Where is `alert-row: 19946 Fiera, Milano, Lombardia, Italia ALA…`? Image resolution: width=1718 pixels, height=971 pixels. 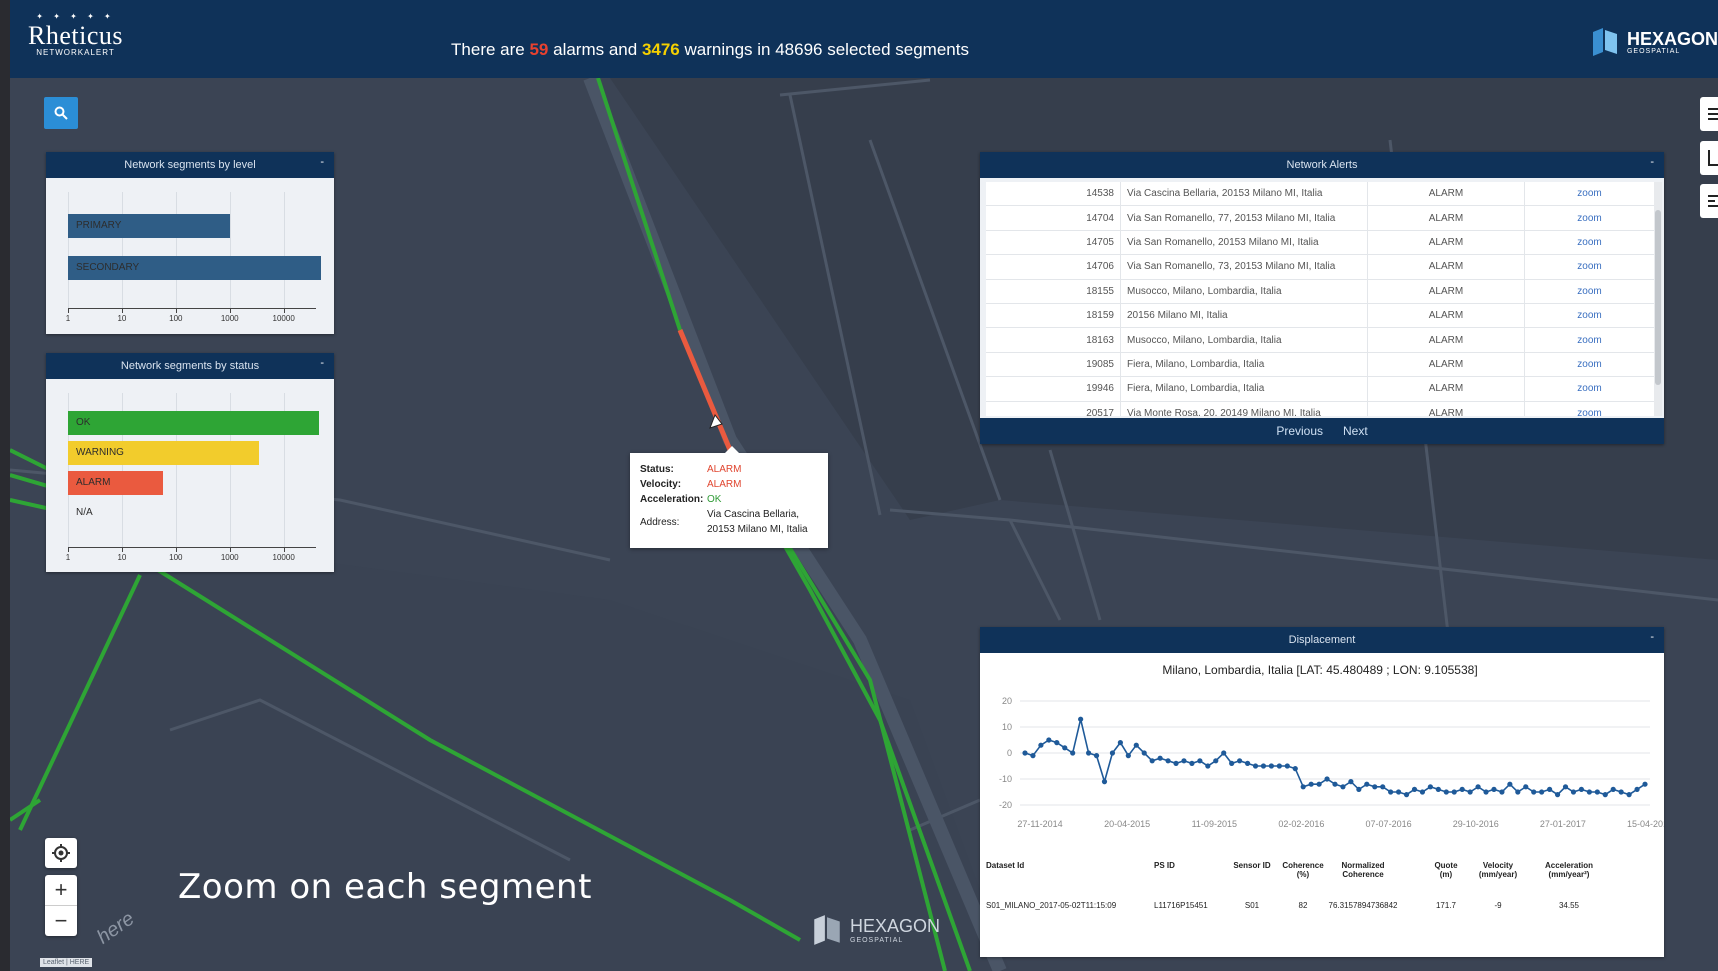
alert-row: 19946 Fiera, Milano, Lombardia, Italia ALA… is located at coordinates (1320, 389).